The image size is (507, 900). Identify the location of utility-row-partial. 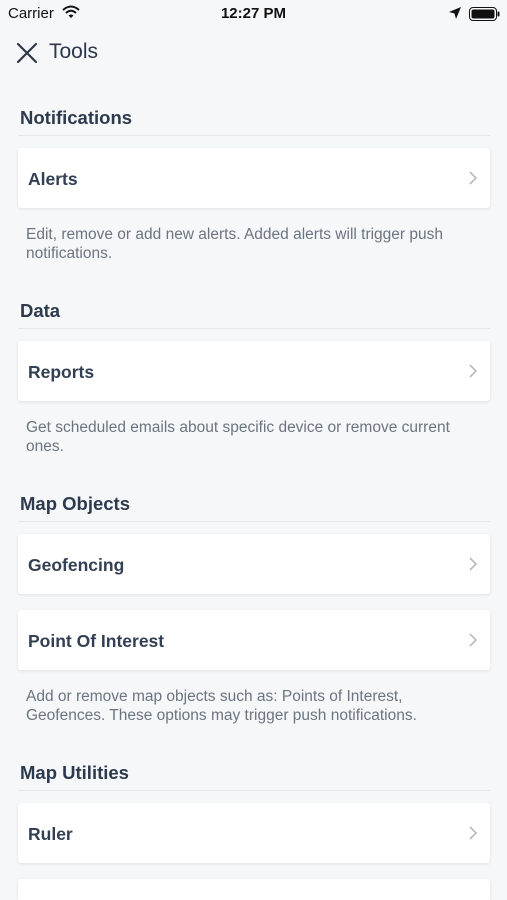
(254, 889).